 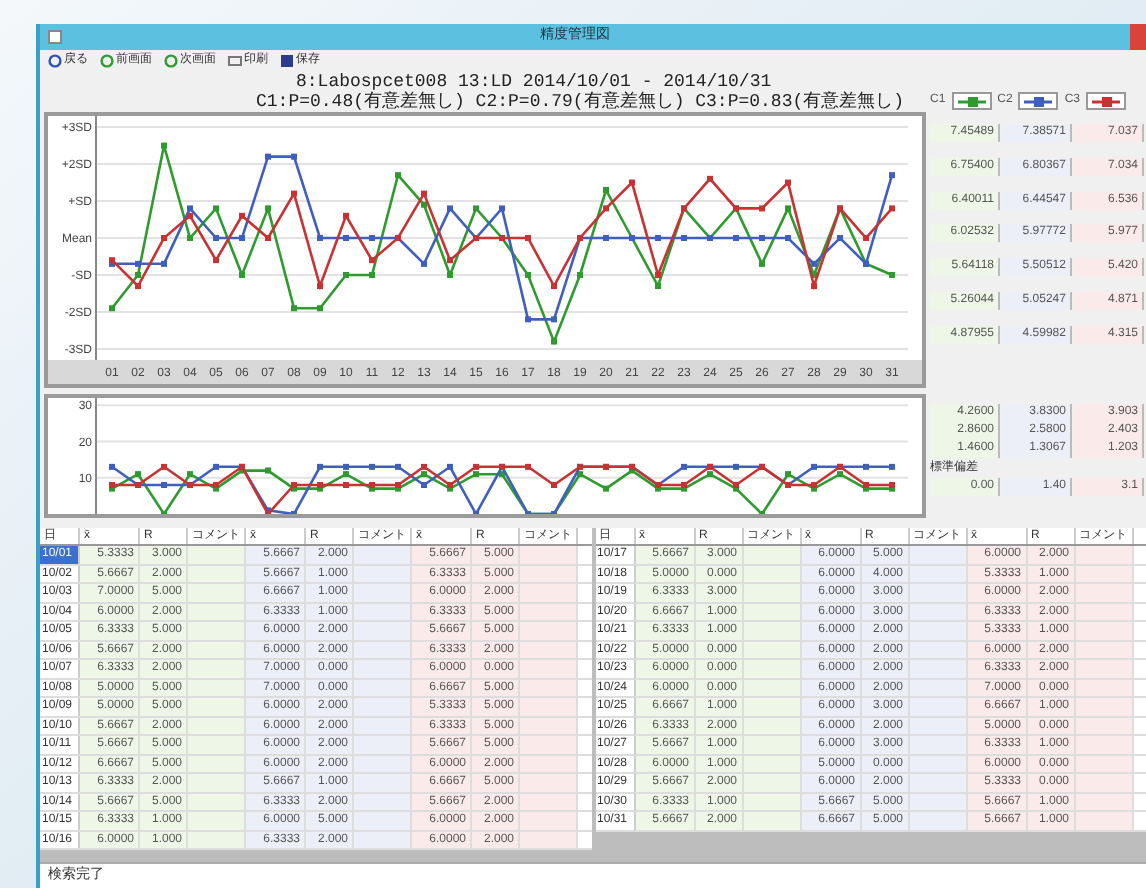 I want to click on header-text: C1:P=0.48(有意差無し) C2:P=0.79(有意差無し) C3:P=0.83(有意差無し), so click(x=581, y=102).